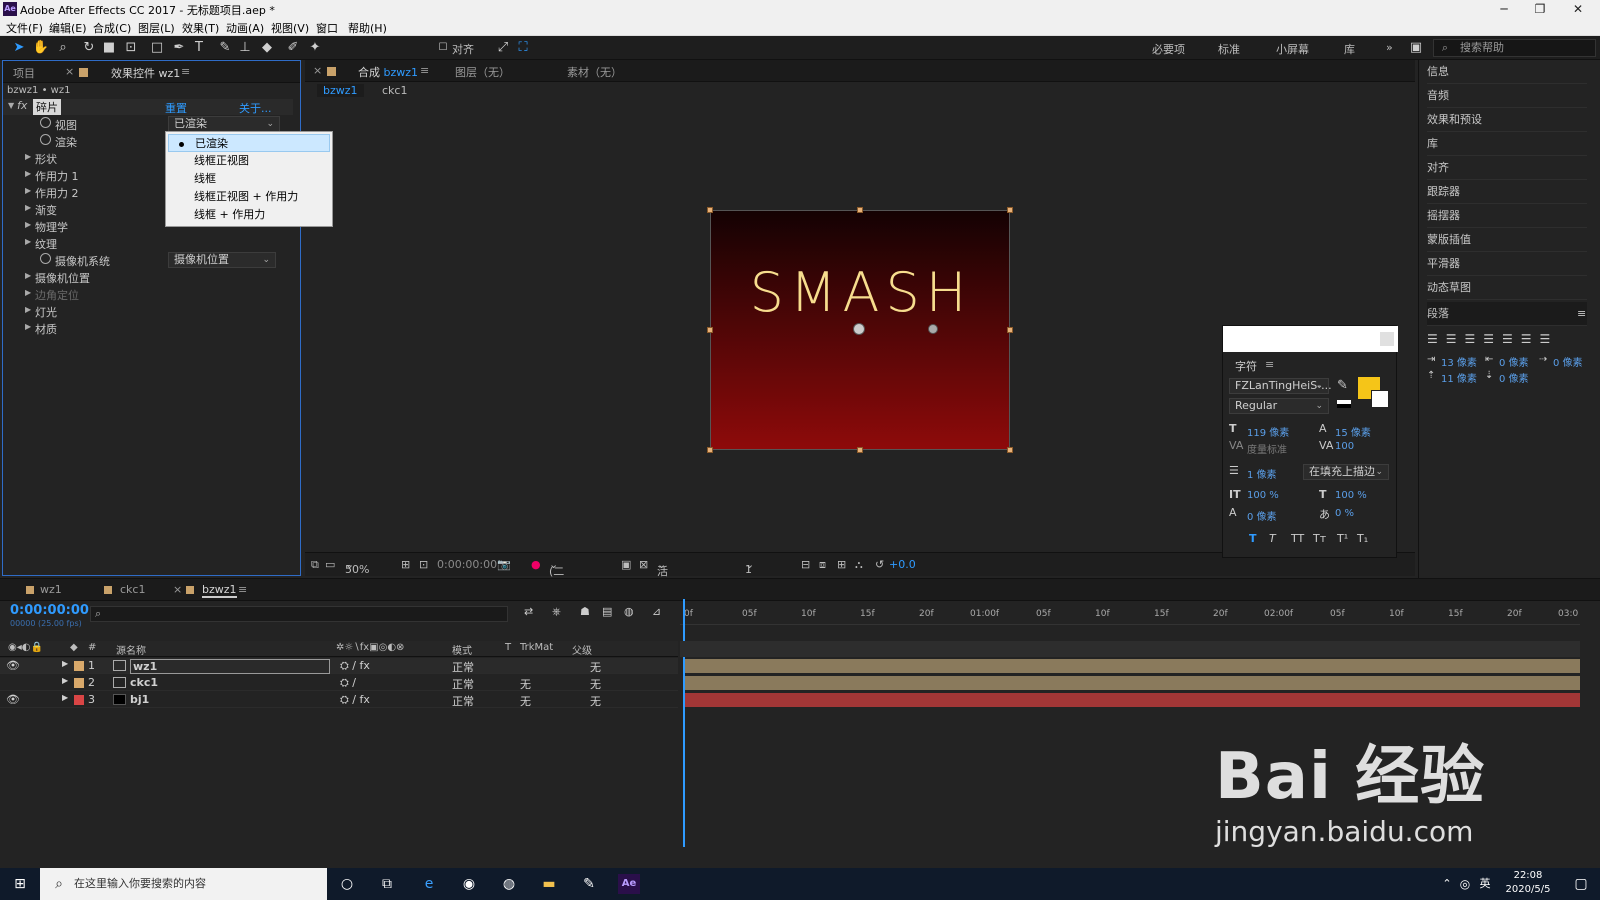 The height and width of the screenshot is (900, 1600). I want to click on reset-exposure-icon: ↺, so click(879, 564).